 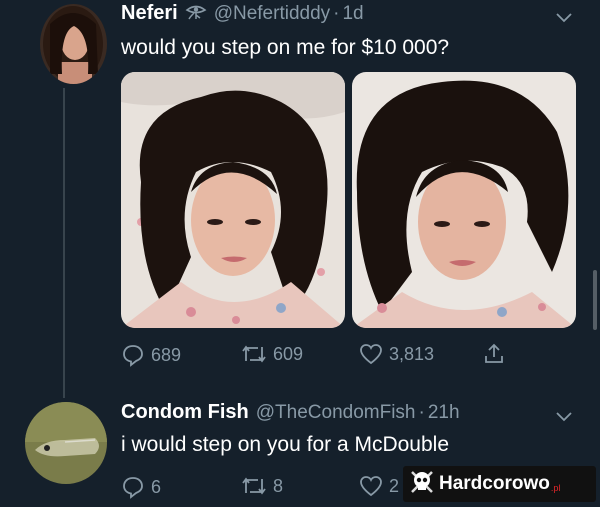 I want to click on retweet-count: 8, so click(x=278, y=485).